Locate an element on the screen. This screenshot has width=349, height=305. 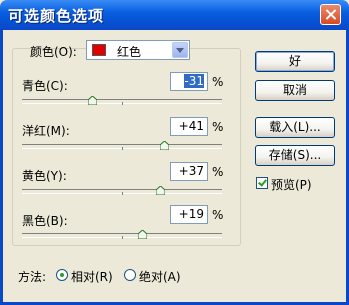
yellow-label: 黄色(Y): is located at coordinates (44, 176).